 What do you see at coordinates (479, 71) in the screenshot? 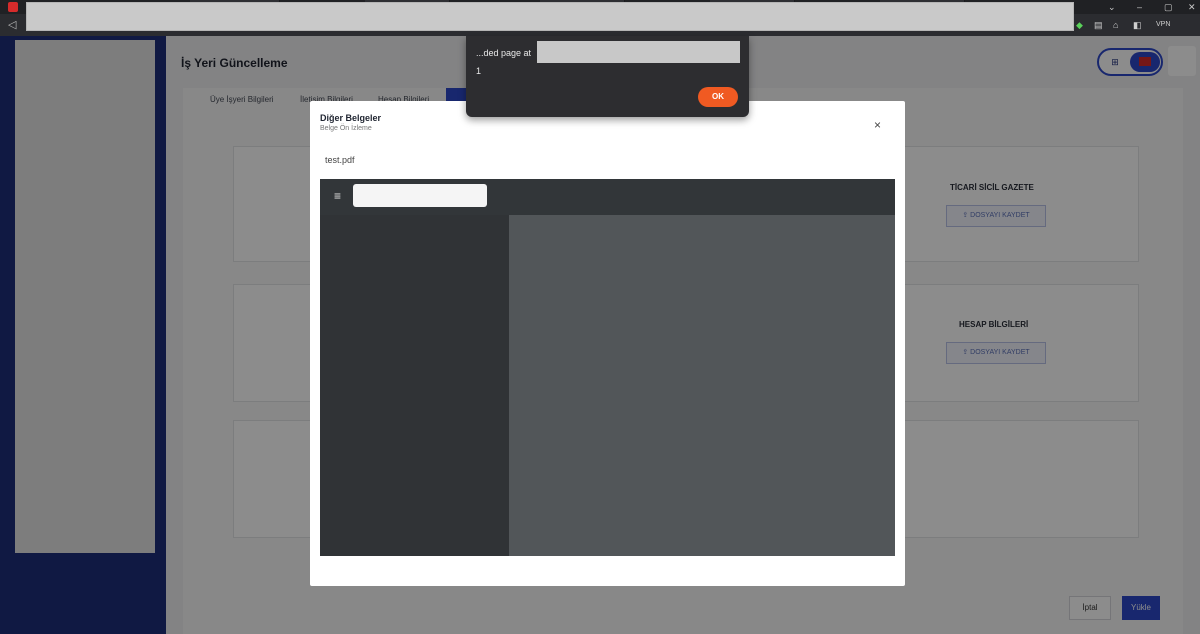
I see `alert-message: 1` at bounding box center [479, 71].